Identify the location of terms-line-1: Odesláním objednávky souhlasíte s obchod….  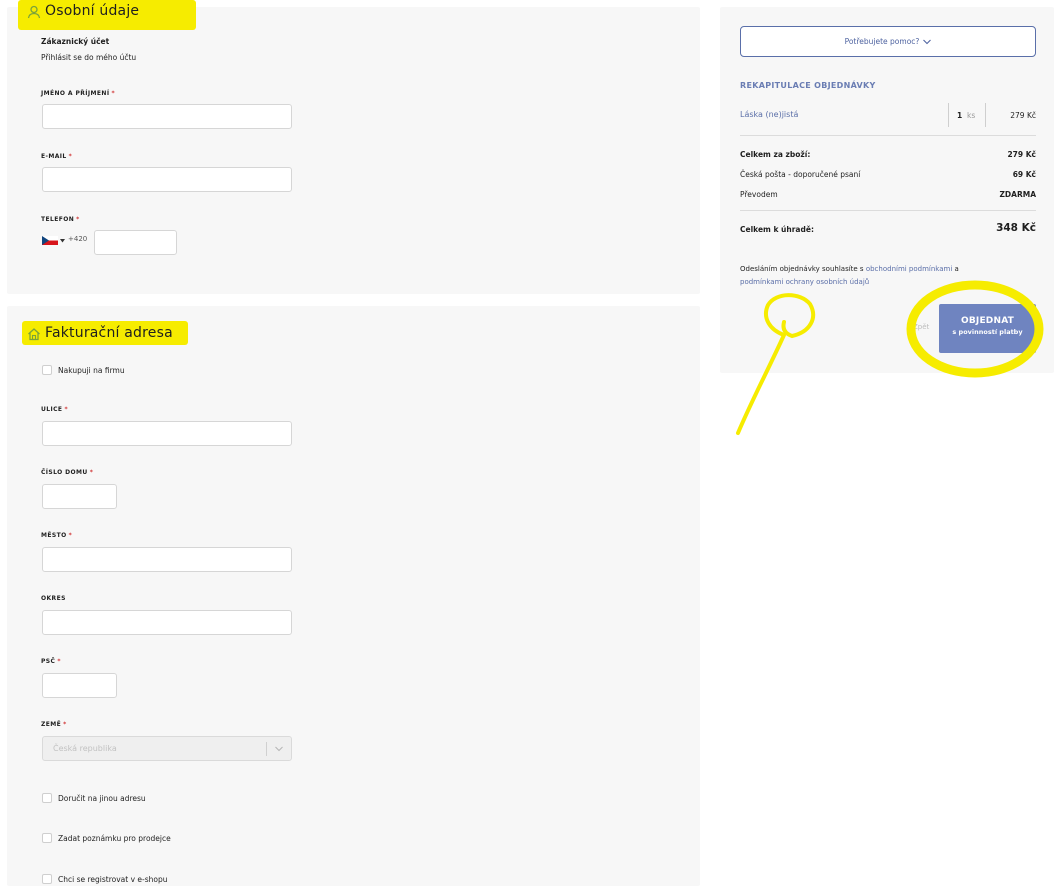
(849, 269).